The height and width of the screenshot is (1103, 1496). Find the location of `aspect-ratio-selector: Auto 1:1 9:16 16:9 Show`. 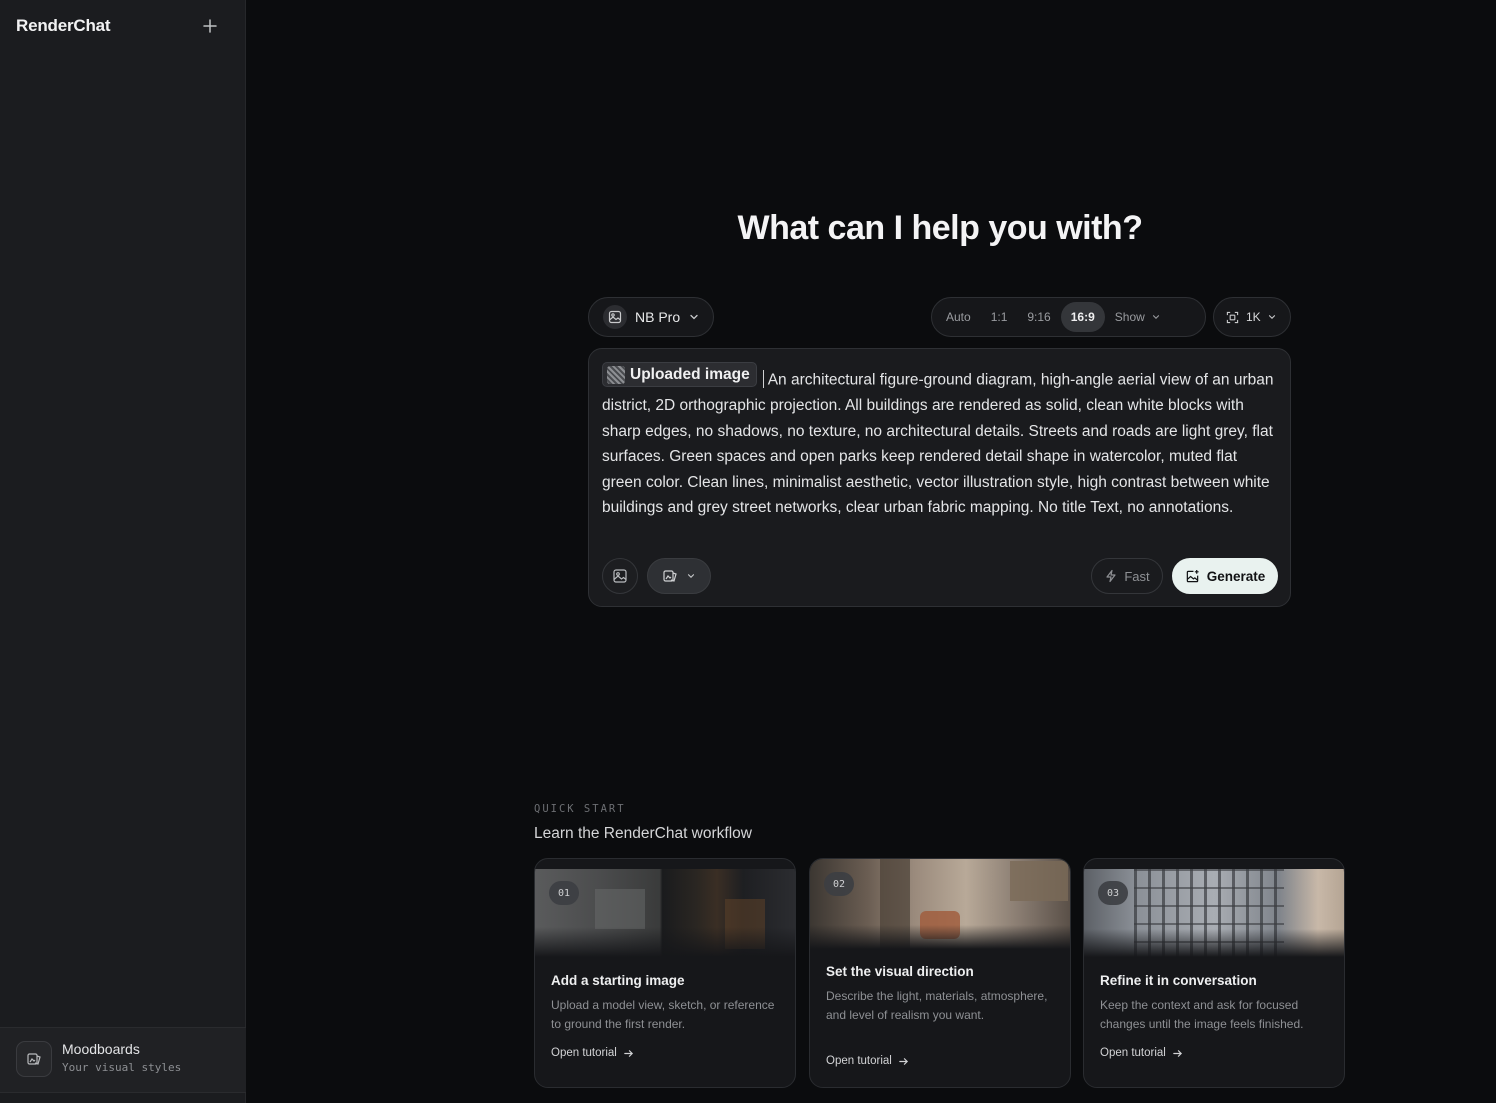

aspect-ratio-selector: Auto 1:1 9:16 16:9 Show is located at coordinates (1068, 317).